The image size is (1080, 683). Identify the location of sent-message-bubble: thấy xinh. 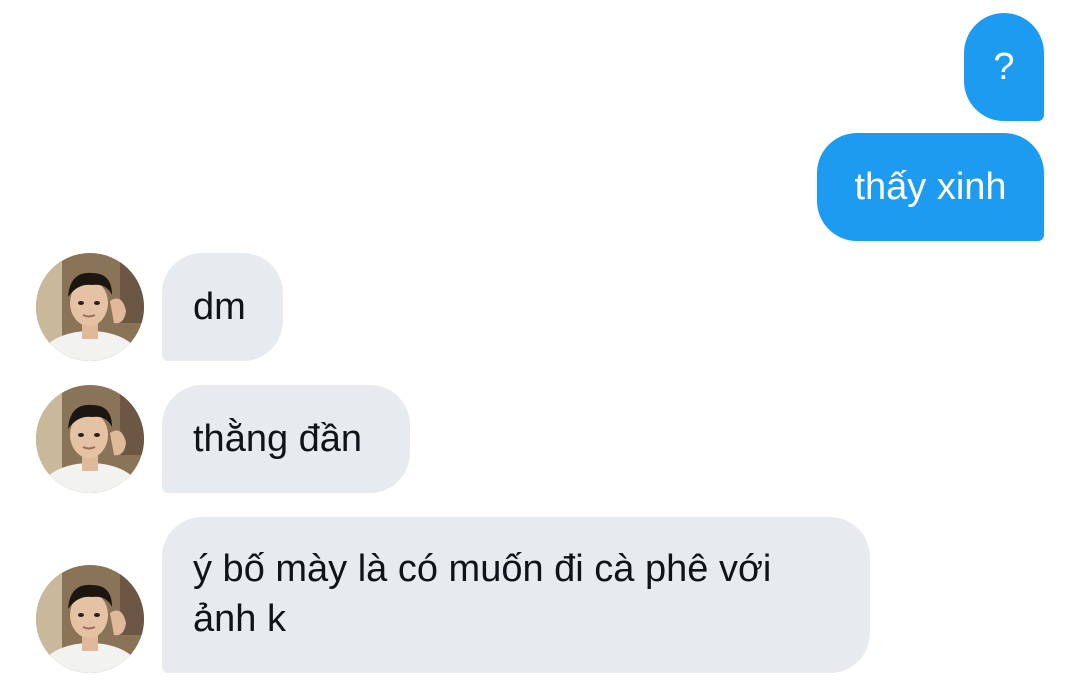
(930, 187).